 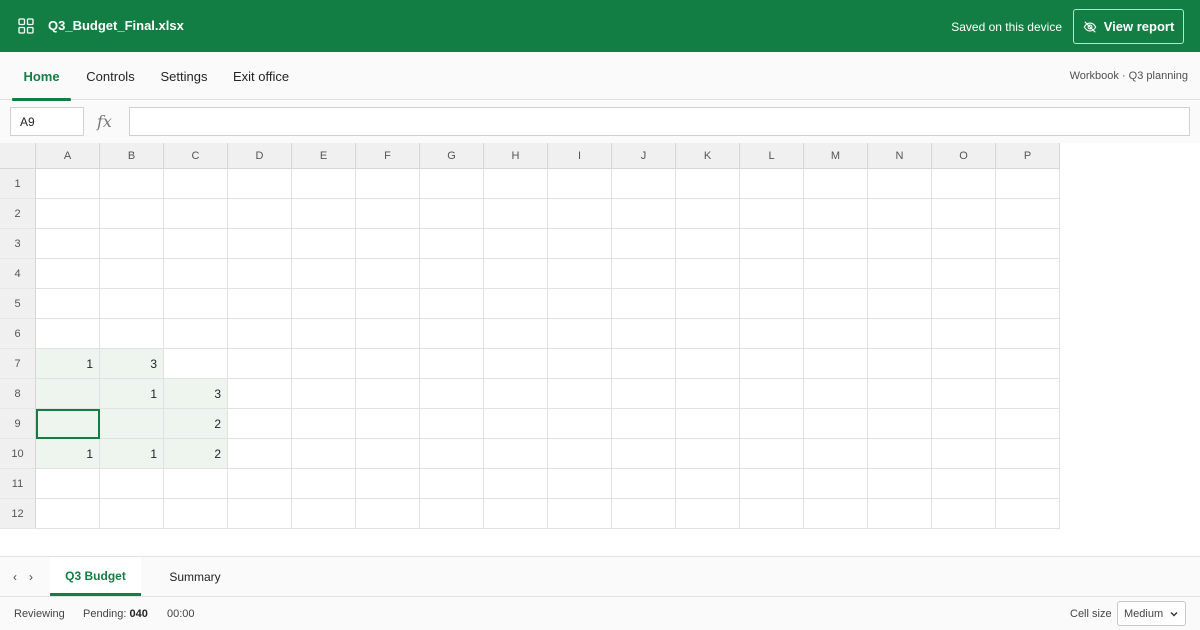 I want to click on column-header: G, so click(x=452, y=156).